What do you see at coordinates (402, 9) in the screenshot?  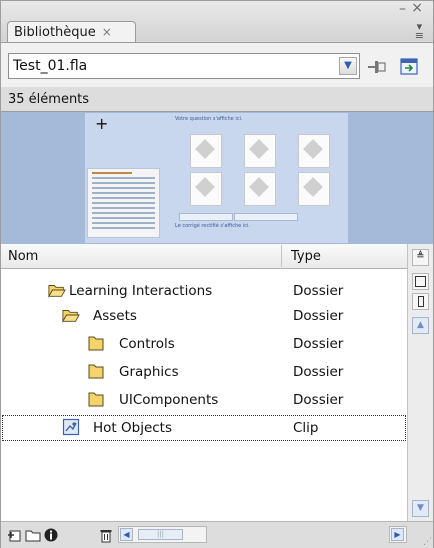 I see `minimize-icon: –` at bounding box center [402, 9].